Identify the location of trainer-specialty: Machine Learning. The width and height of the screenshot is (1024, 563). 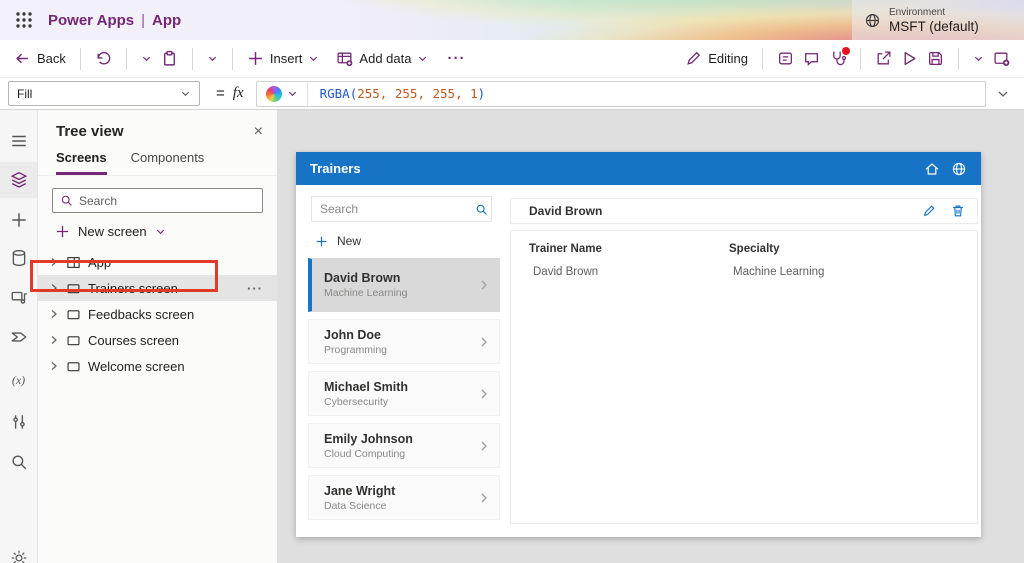
(366, 293).